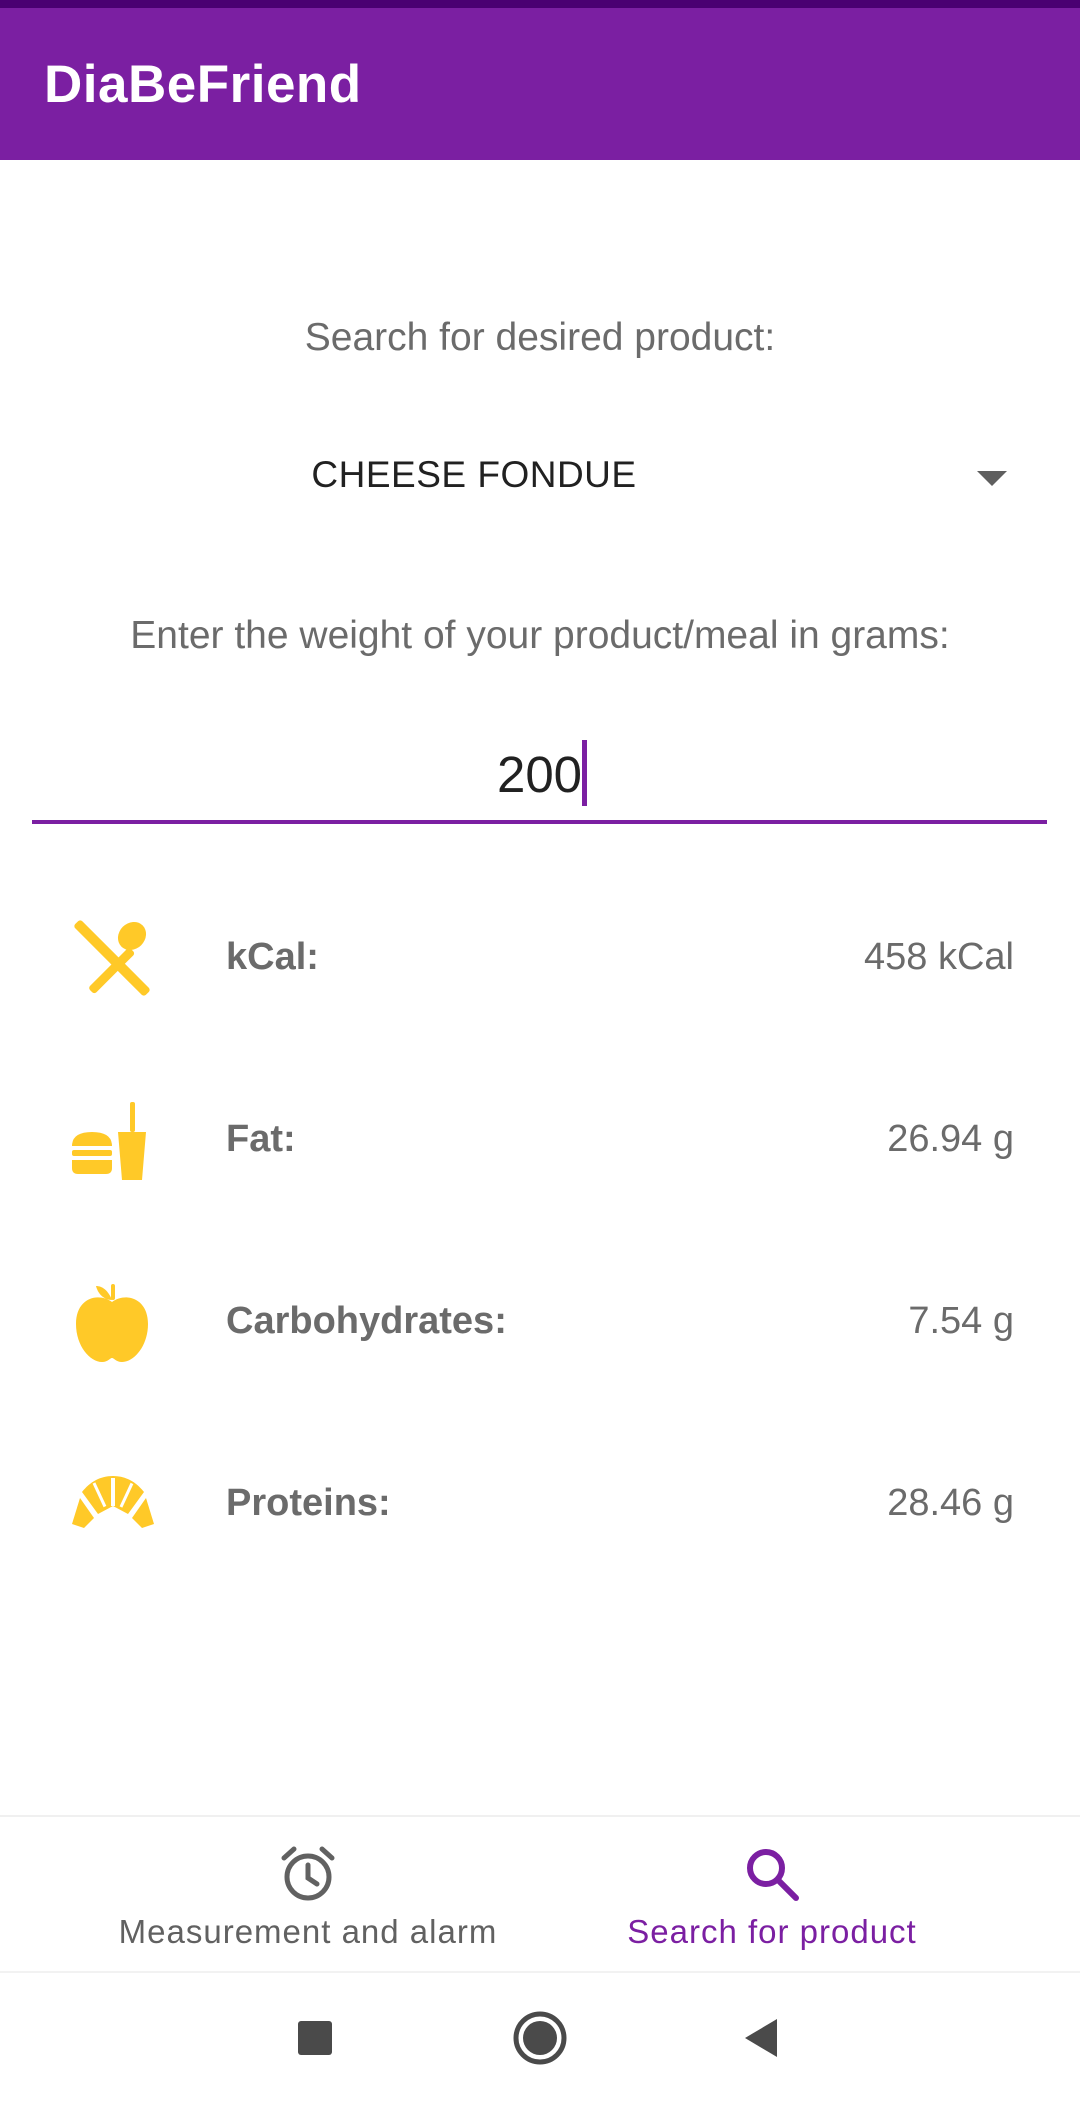  What do you see at coordinates (539, 776) in the screenshot?
I see `weight-input` at bounding box center [539, 776].